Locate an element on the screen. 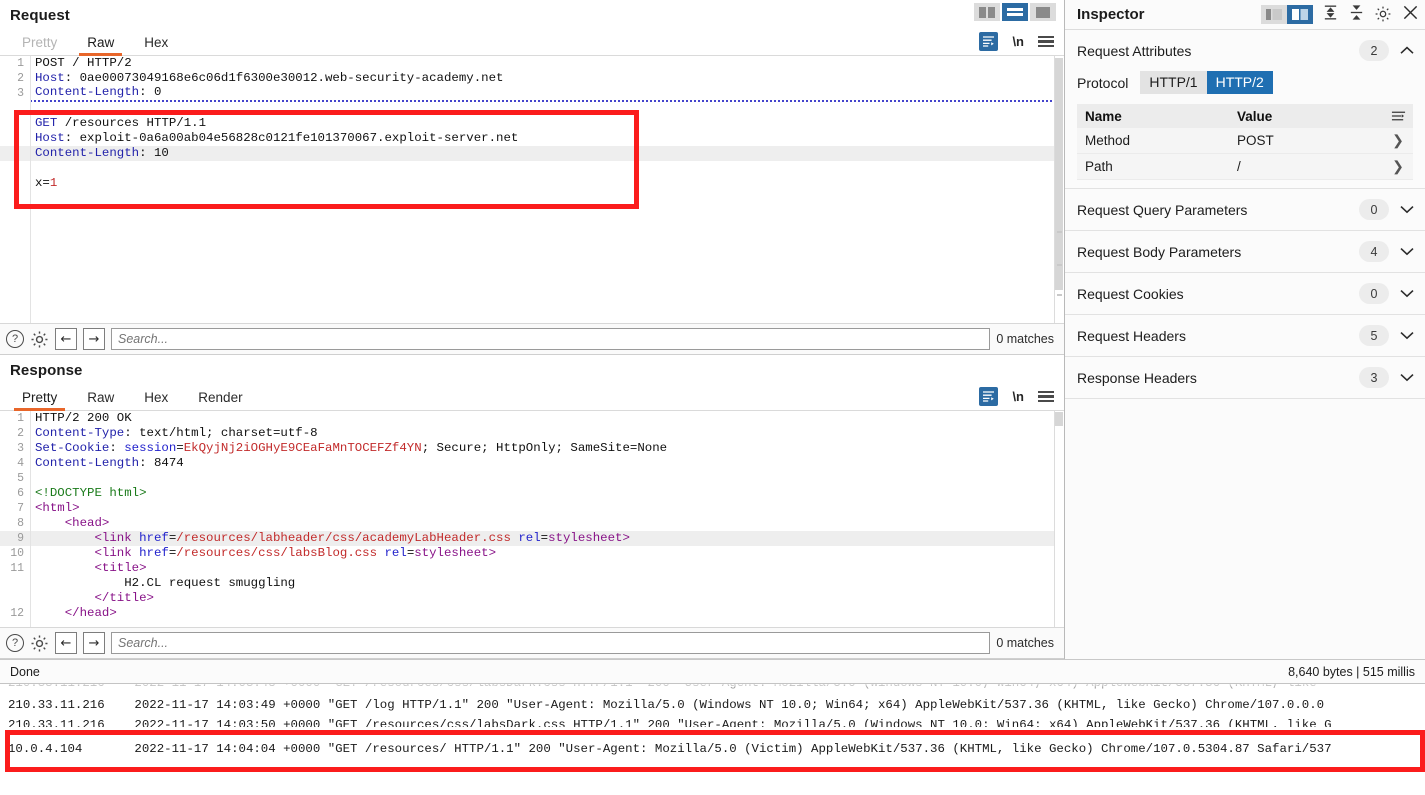 The height and width of the screenshot is (795, 1425). request-editor-icons: \n is located at coordinates (1016, 41).